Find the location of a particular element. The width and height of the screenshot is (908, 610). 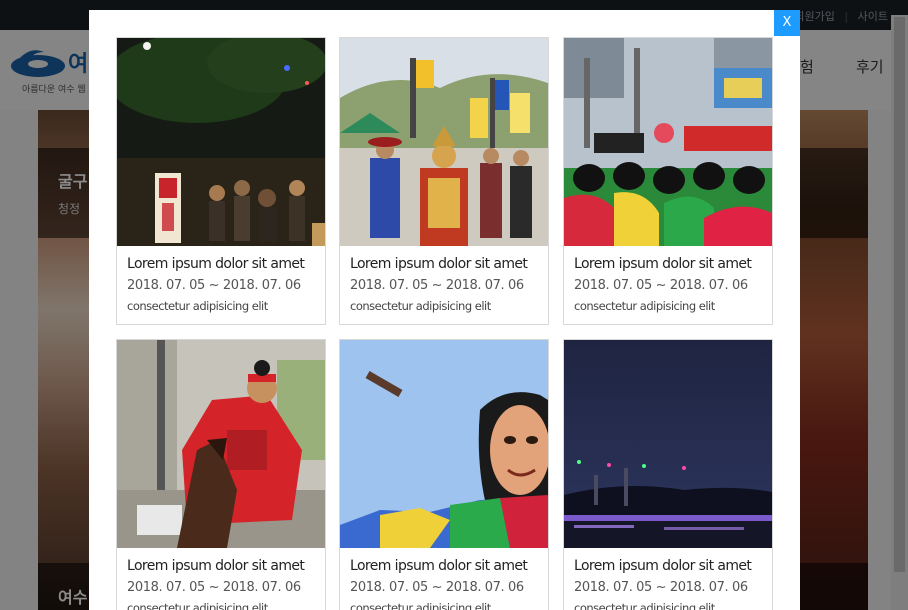

mask-dancer-sky-photo is located at coordinates (444, 444).